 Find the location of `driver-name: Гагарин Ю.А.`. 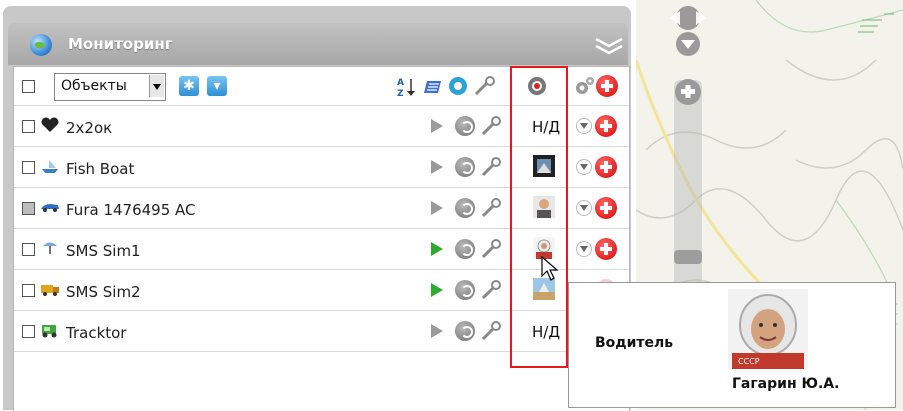

driver-name: Гагарин Ю.А. is located at coordinates (786, 384).